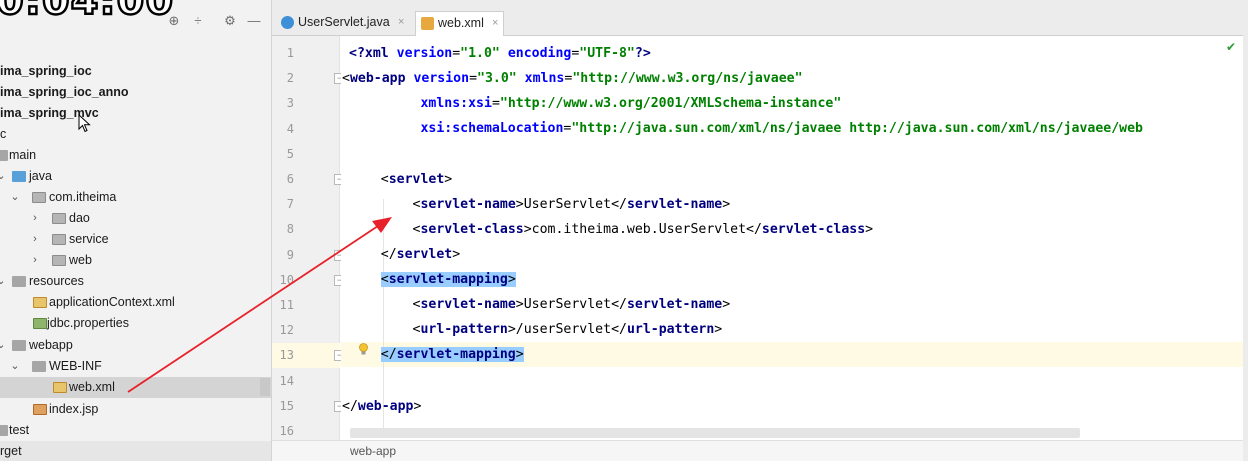 This screenshot has width=1248, height=461. What do you see at coordinates (363, 349) in the screenshot?
I see `lightbulb-icon` at bounding box center [363, 349].